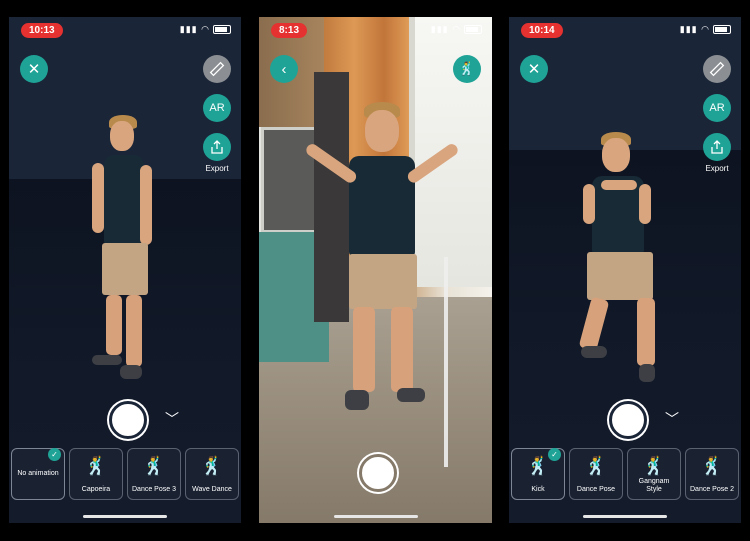  Describe the element at coordinates (542, 30) in the screenshot. I see `status-time: 10:14` at that location.